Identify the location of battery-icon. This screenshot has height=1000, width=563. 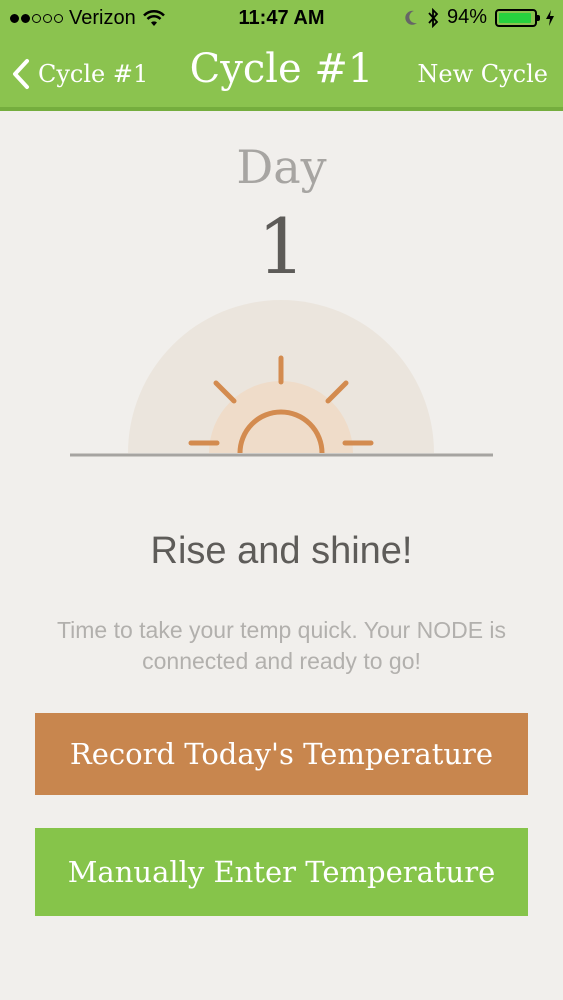
(517, 17).